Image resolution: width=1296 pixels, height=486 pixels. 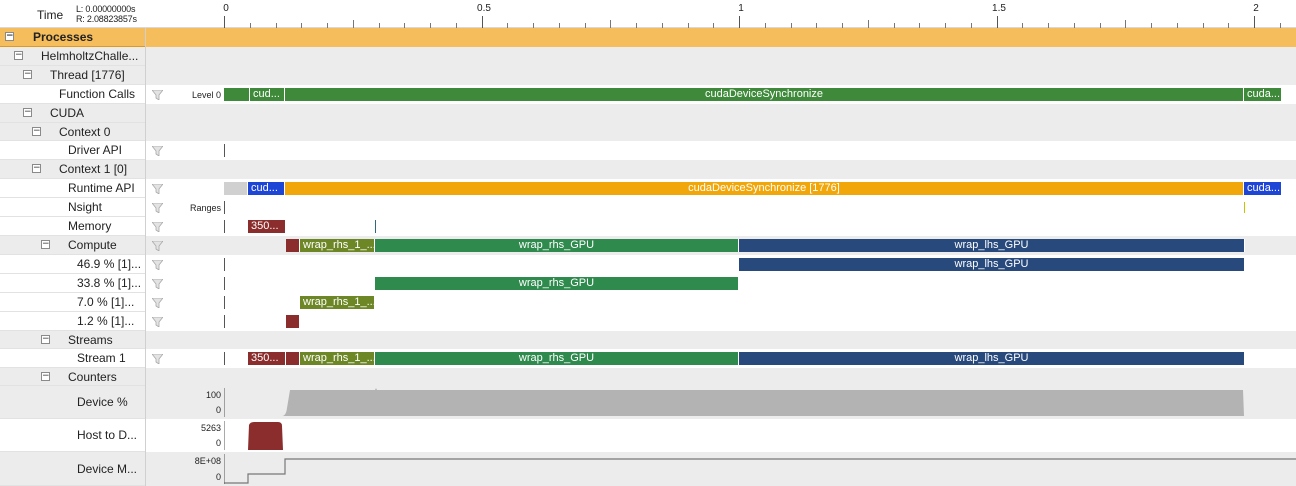 I want to click on device-pct-area, so click(x=734, y=402).